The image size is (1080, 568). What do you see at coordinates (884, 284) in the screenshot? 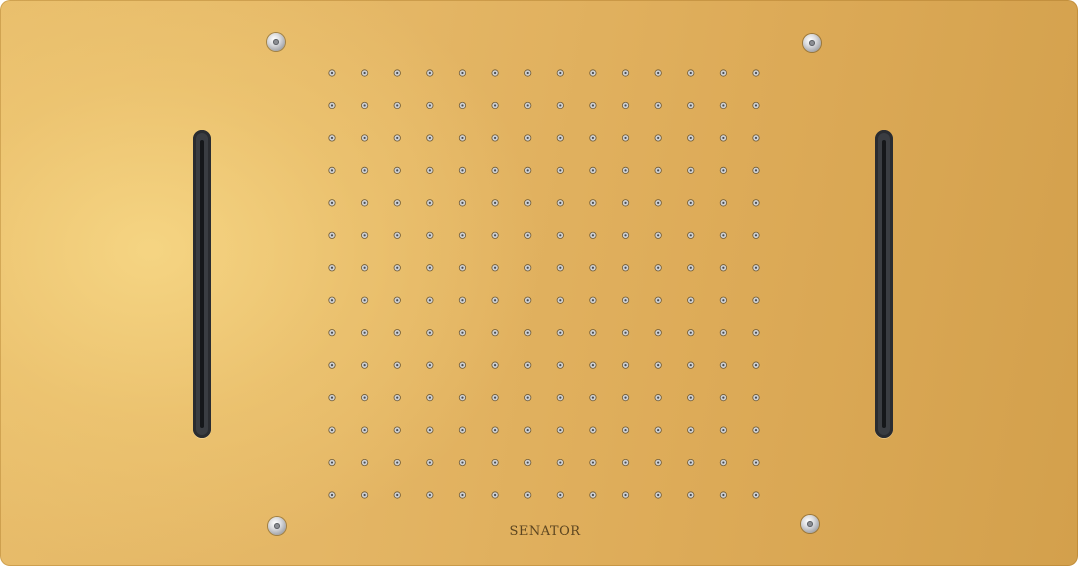
I see `waterfall-slot-right` at bounding box center [884, 284].